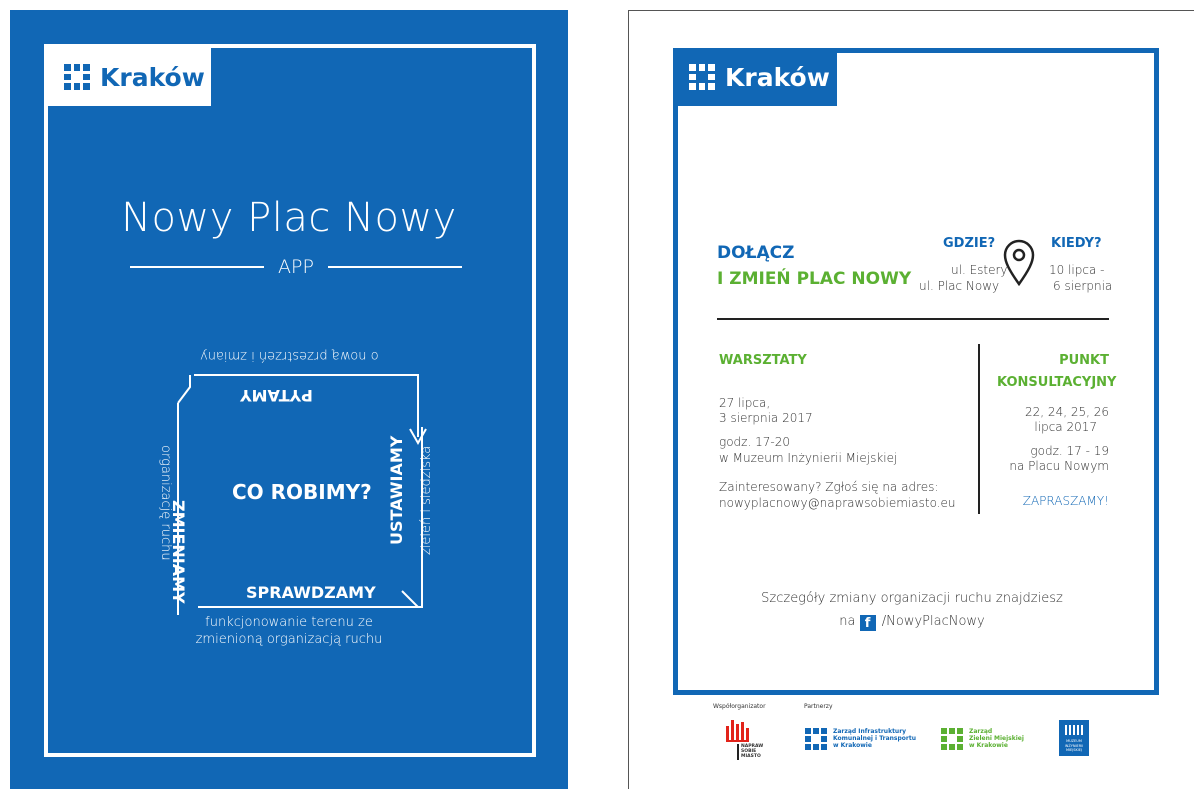 This screenshot has width=1194, height=789. I want to click on when-line-1: 10 lipca -, so click(1077, 270).